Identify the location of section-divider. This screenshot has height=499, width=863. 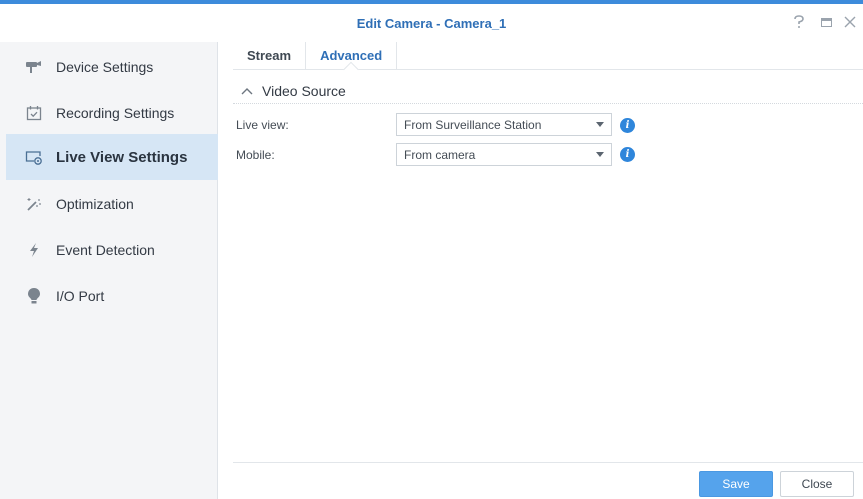
(548, 103).